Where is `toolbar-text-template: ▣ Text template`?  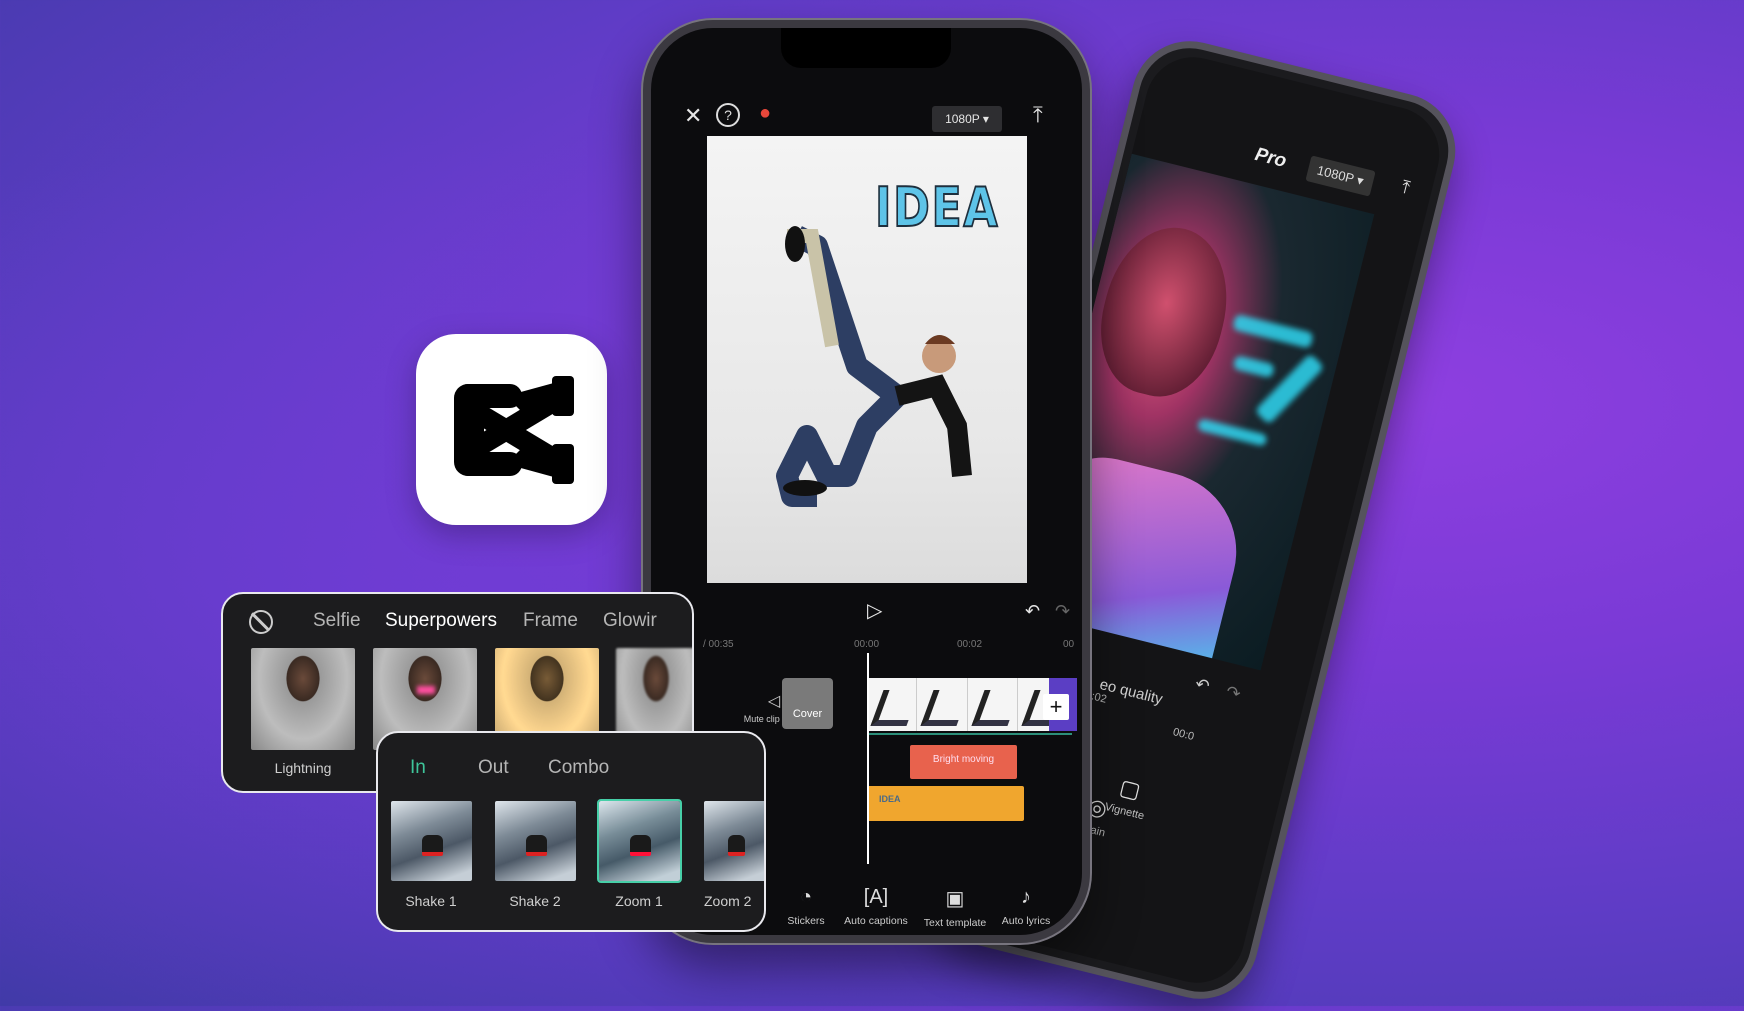
toolbar-text-template: ▣ Text template is located at coordinates (955, 907).